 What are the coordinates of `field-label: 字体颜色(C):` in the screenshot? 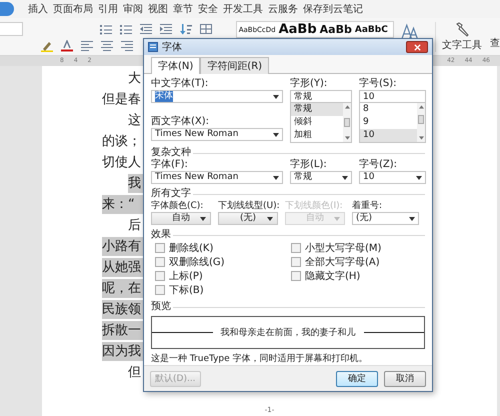 It's located at (177, 206).